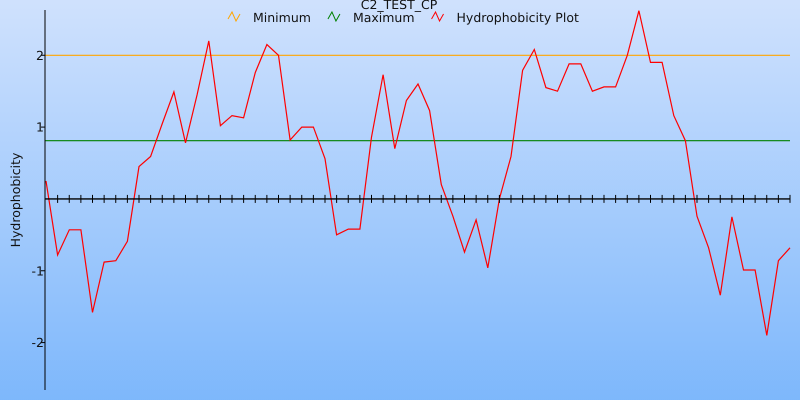 This screenshot has height=400, width=800. What do you see at coordinates (282, 17) in the screenshot?
I see `legend-label: Minimum` at bounding box center [282, 17].